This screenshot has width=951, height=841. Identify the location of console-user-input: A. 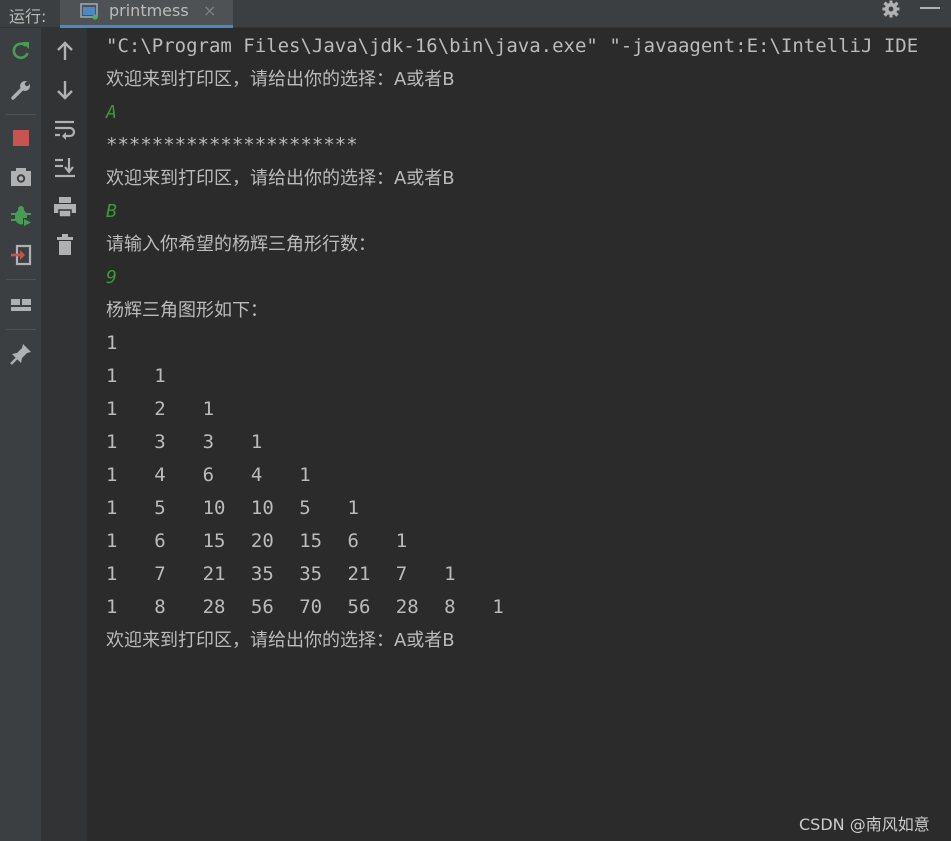
(111, 112).